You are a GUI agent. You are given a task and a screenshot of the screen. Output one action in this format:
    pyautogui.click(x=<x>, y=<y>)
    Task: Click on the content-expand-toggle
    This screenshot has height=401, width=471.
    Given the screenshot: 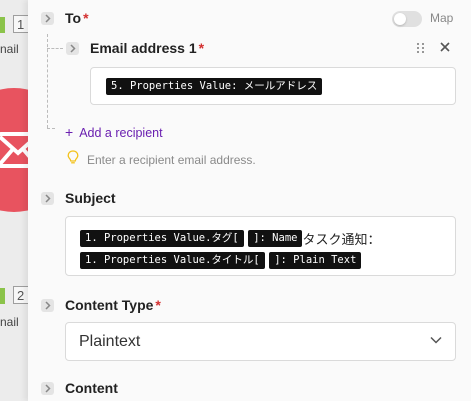 What is the action you would take?
    pyautogui.click(x=47, y=388)
    